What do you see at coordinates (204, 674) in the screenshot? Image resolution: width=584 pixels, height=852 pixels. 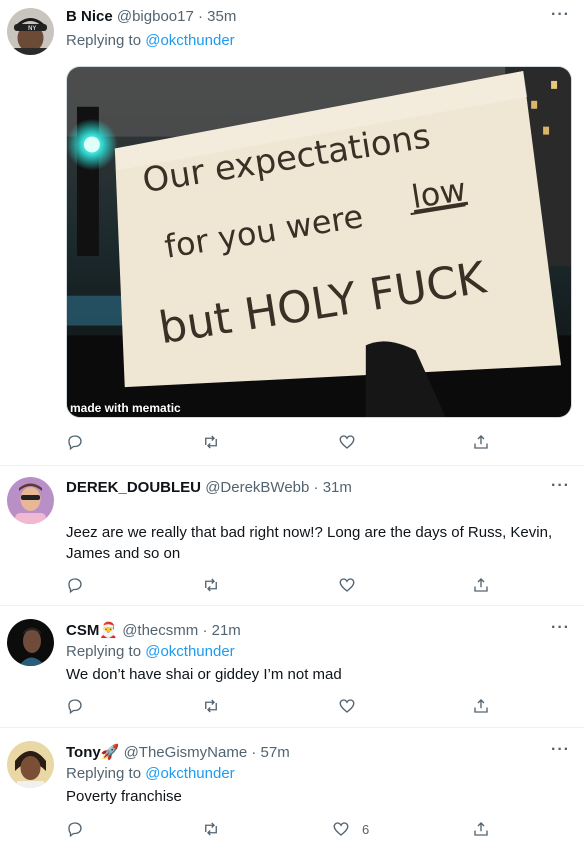 I see `tweet-text: We don’t have shai or giddey I’m not mad` at bounding box center [204, 674].